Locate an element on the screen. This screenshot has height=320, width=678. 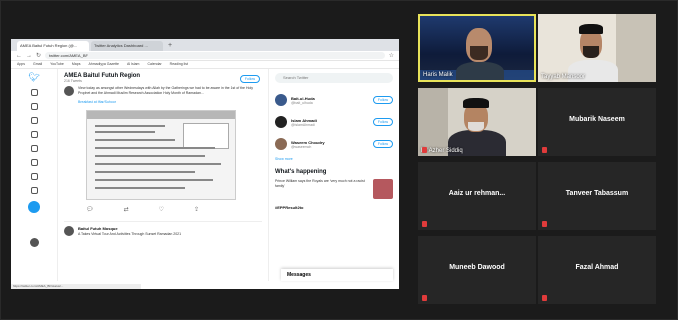
star-icon: ☆ is located at coordinates (391, 56).